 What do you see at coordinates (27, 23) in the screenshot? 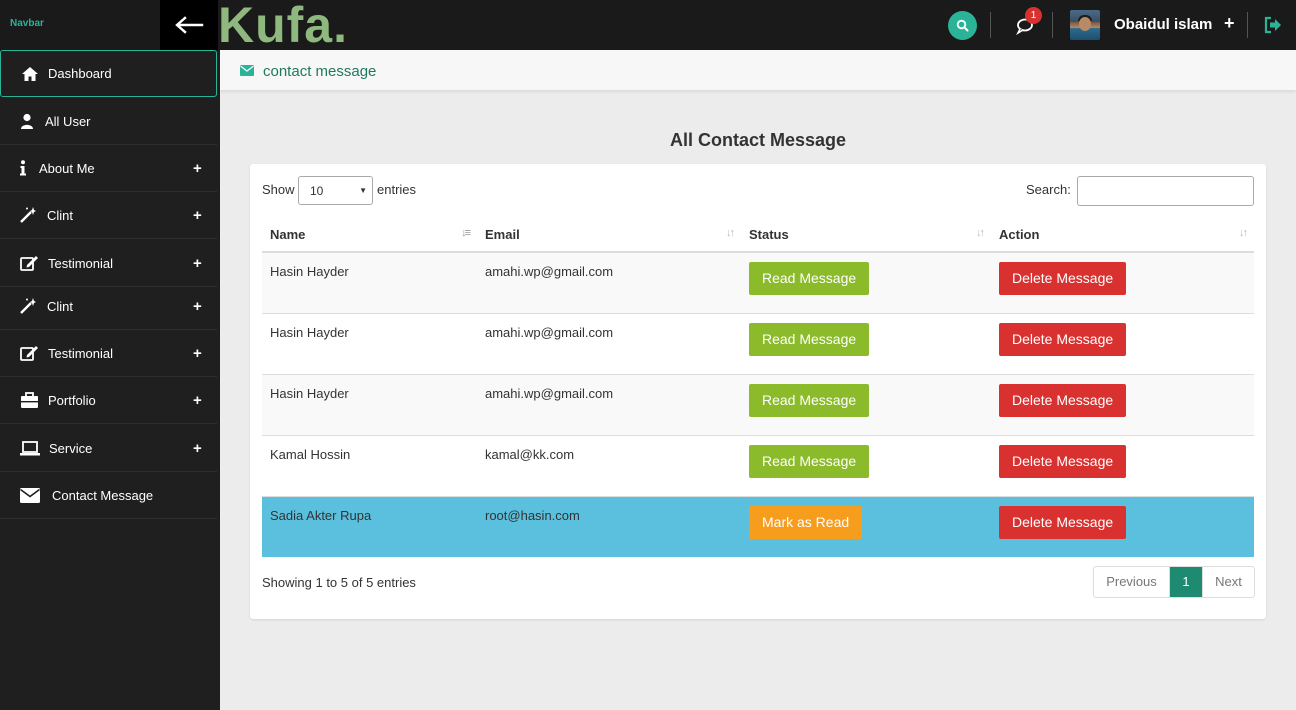
I see `brand-label: Navbar` at bounding box center [27, 23].